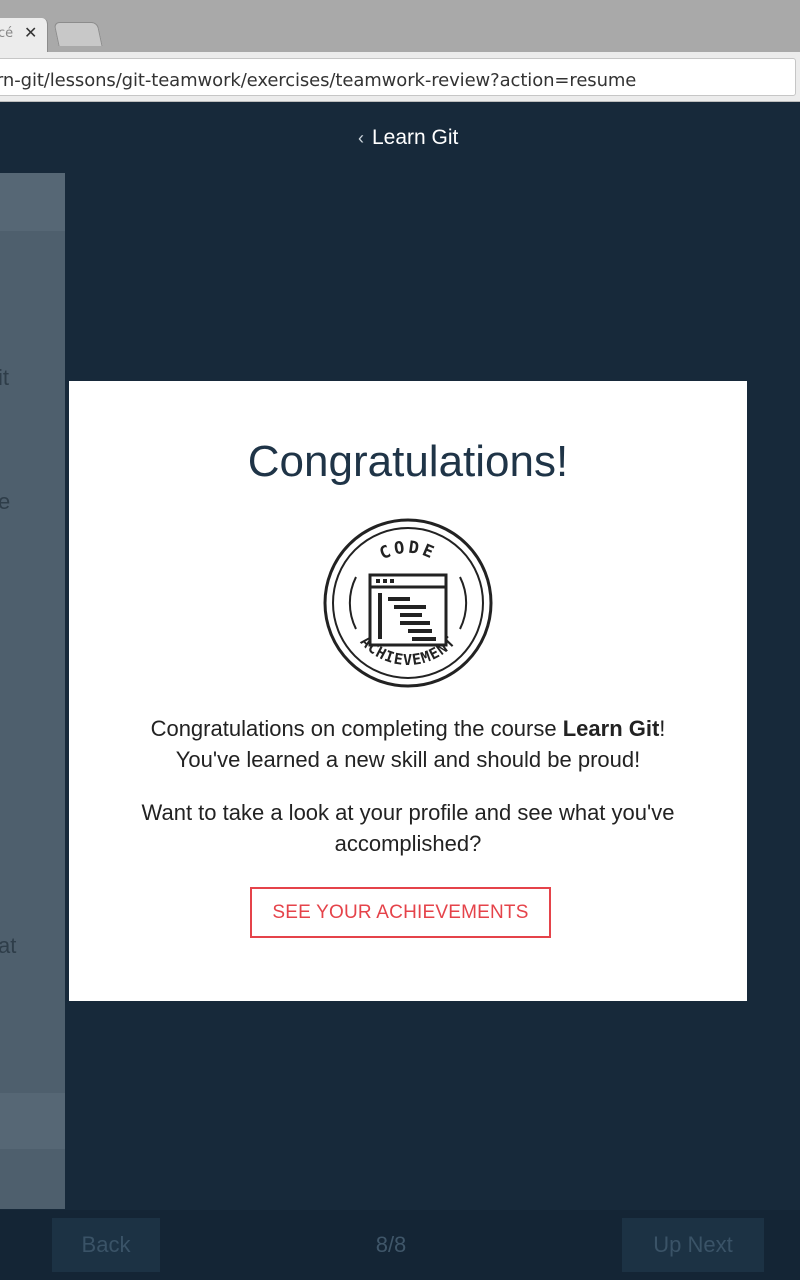 Image resolution: width=800 pixels, height=1280 pixels. What do you see at coordinates (4, 377) in the screenshot?
I see `lesson-text-fragment: it` at bounding box center [4, 377].